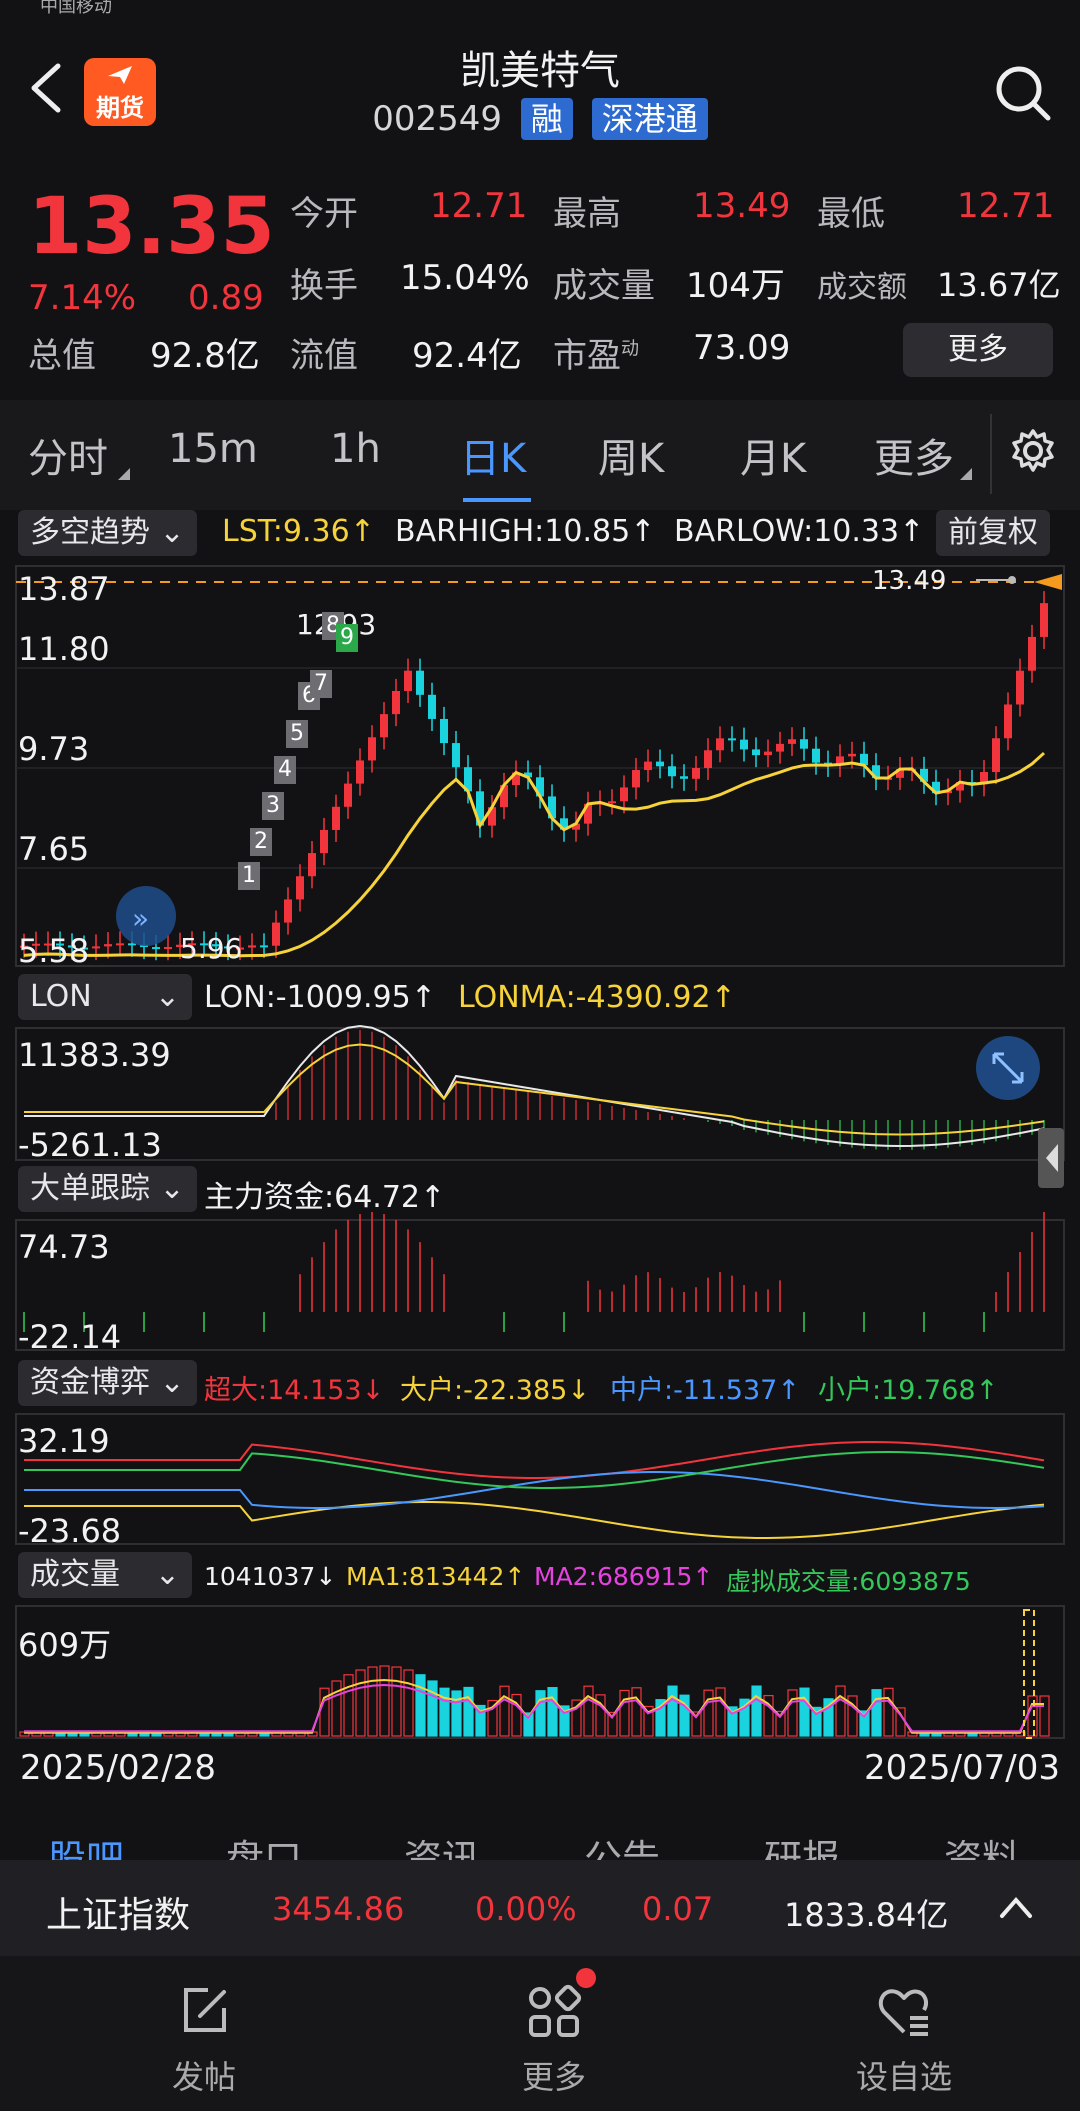 The width and height of the screenshot is (1080, 2111). I want to click on tab-divider, so click(991, 454).